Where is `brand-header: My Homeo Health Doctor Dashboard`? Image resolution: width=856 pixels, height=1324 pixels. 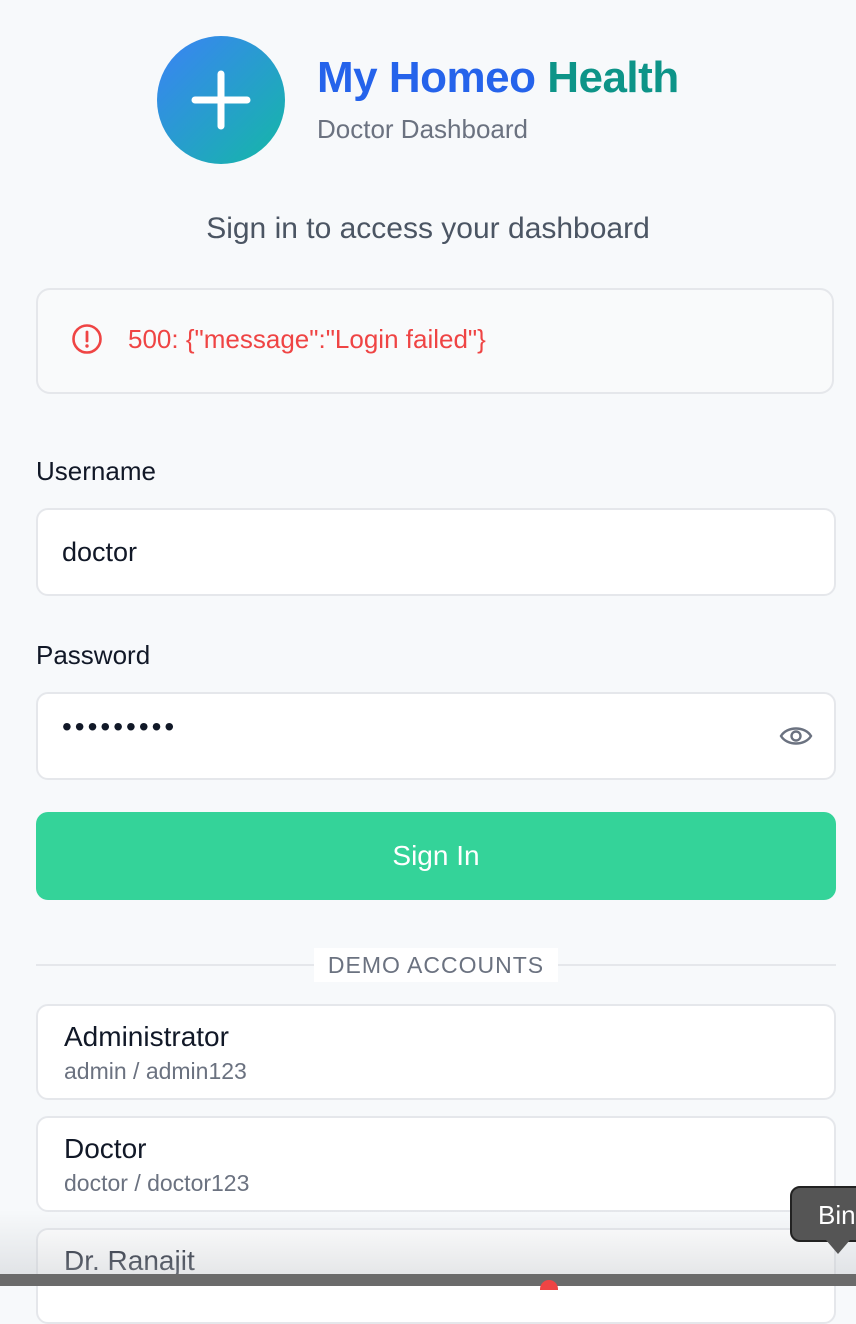 brand-header: My Homeo Health Doctor Dashboard is located at coordinates (418, 100).